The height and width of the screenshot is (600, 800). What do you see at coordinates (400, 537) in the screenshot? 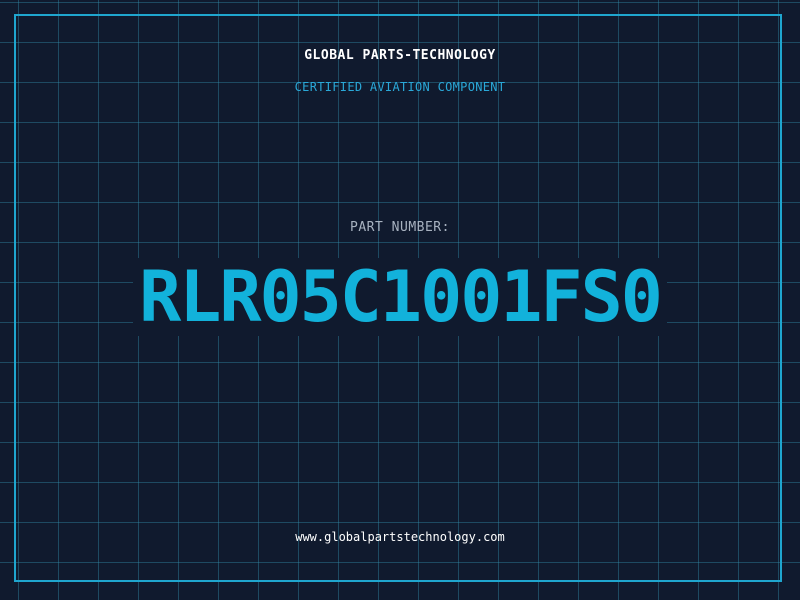
I see `website-url: www.globalpartstechnology.com` at bounding box center [400, 537].